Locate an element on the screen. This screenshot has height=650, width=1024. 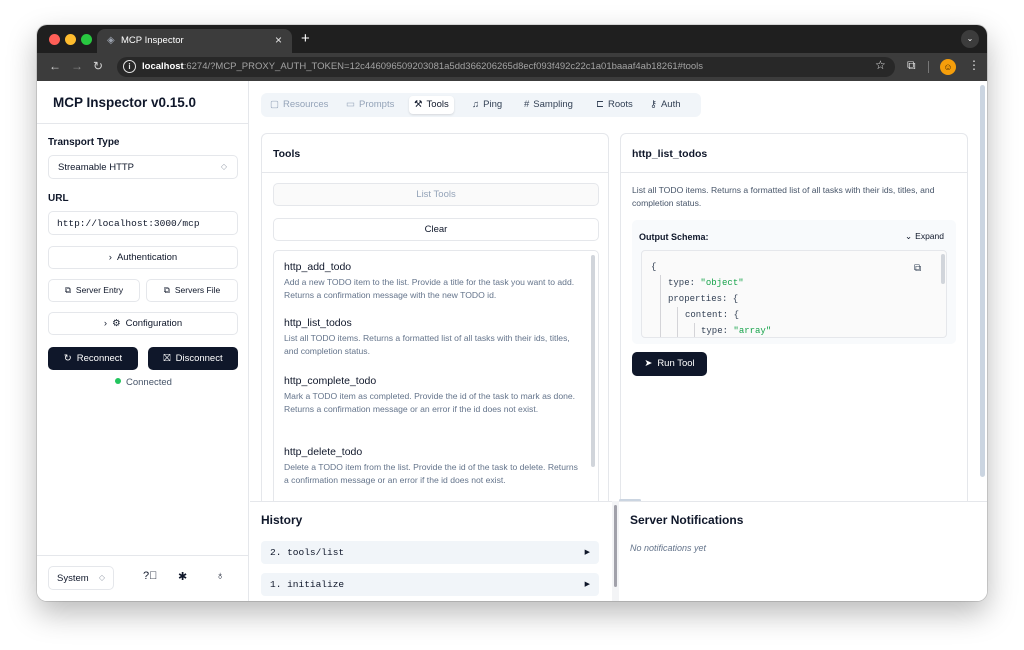
profile-avatar-icon: ☺ is located at coordinates (948, 67).